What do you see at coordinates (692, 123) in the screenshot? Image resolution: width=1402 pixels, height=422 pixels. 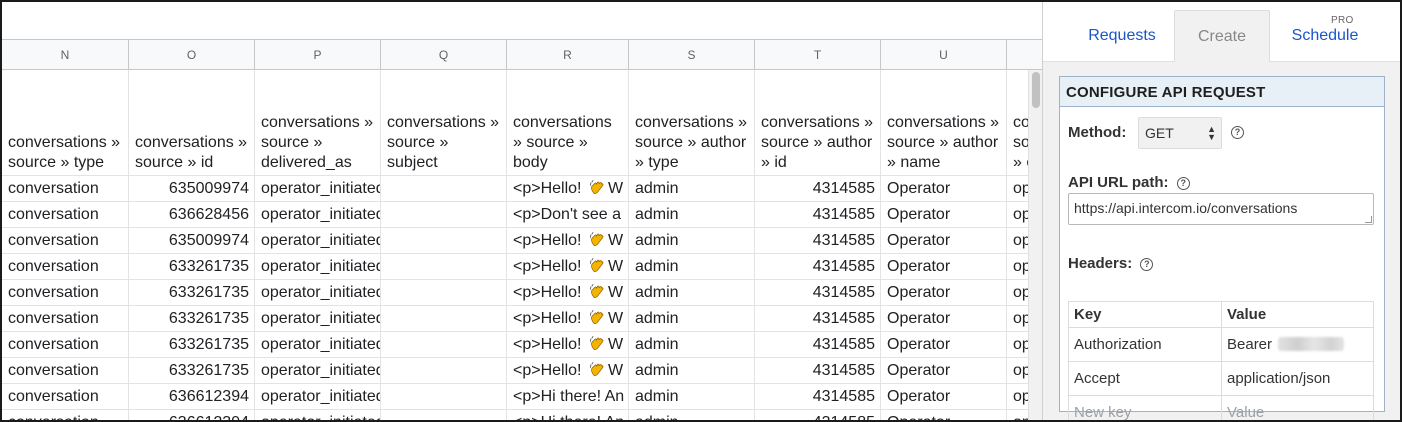 I see `header-cell-author-type: conversations » source » author » type` at bounding box center [692, 123].